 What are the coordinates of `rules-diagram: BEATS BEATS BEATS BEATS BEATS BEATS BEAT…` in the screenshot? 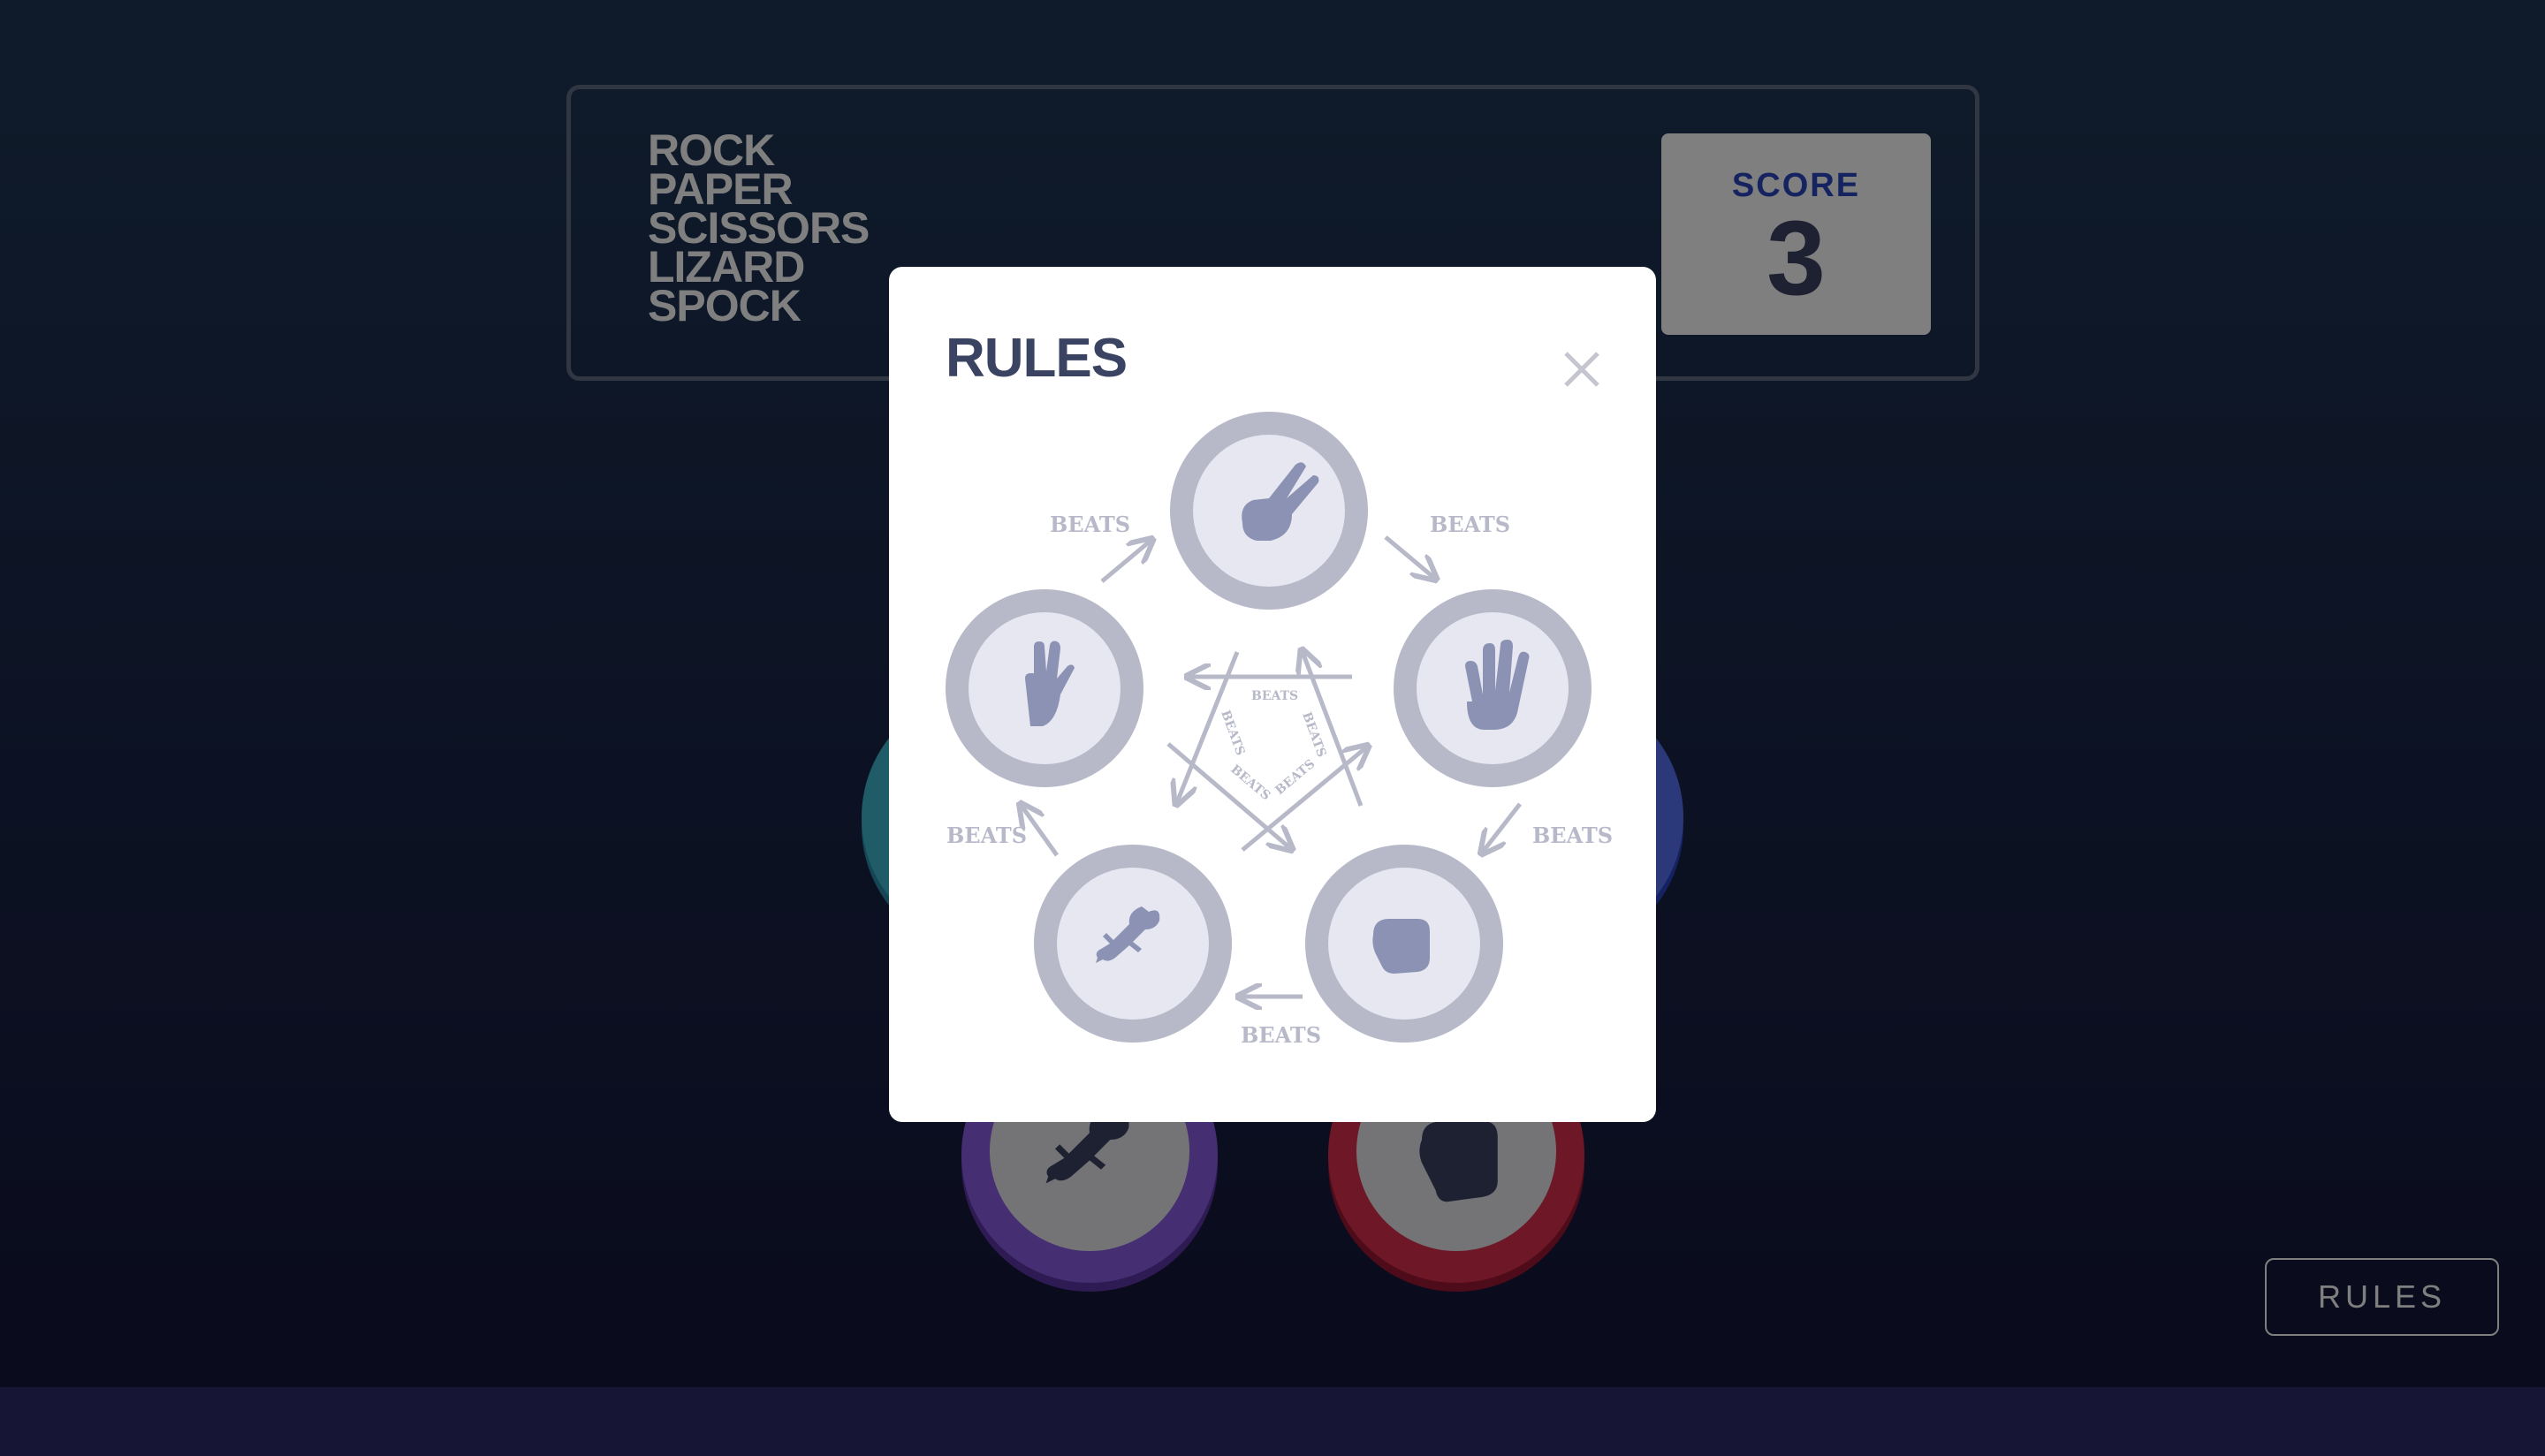 It's located at (1279, 730).